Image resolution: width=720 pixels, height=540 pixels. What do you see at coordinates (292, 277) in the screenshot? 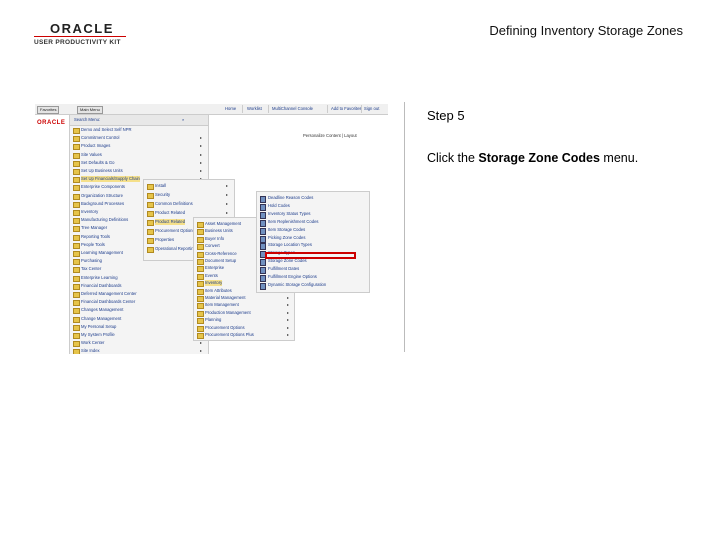
I see `menu-level4-item: Fulfillment Engine Options` at bounding box center [292, 277].